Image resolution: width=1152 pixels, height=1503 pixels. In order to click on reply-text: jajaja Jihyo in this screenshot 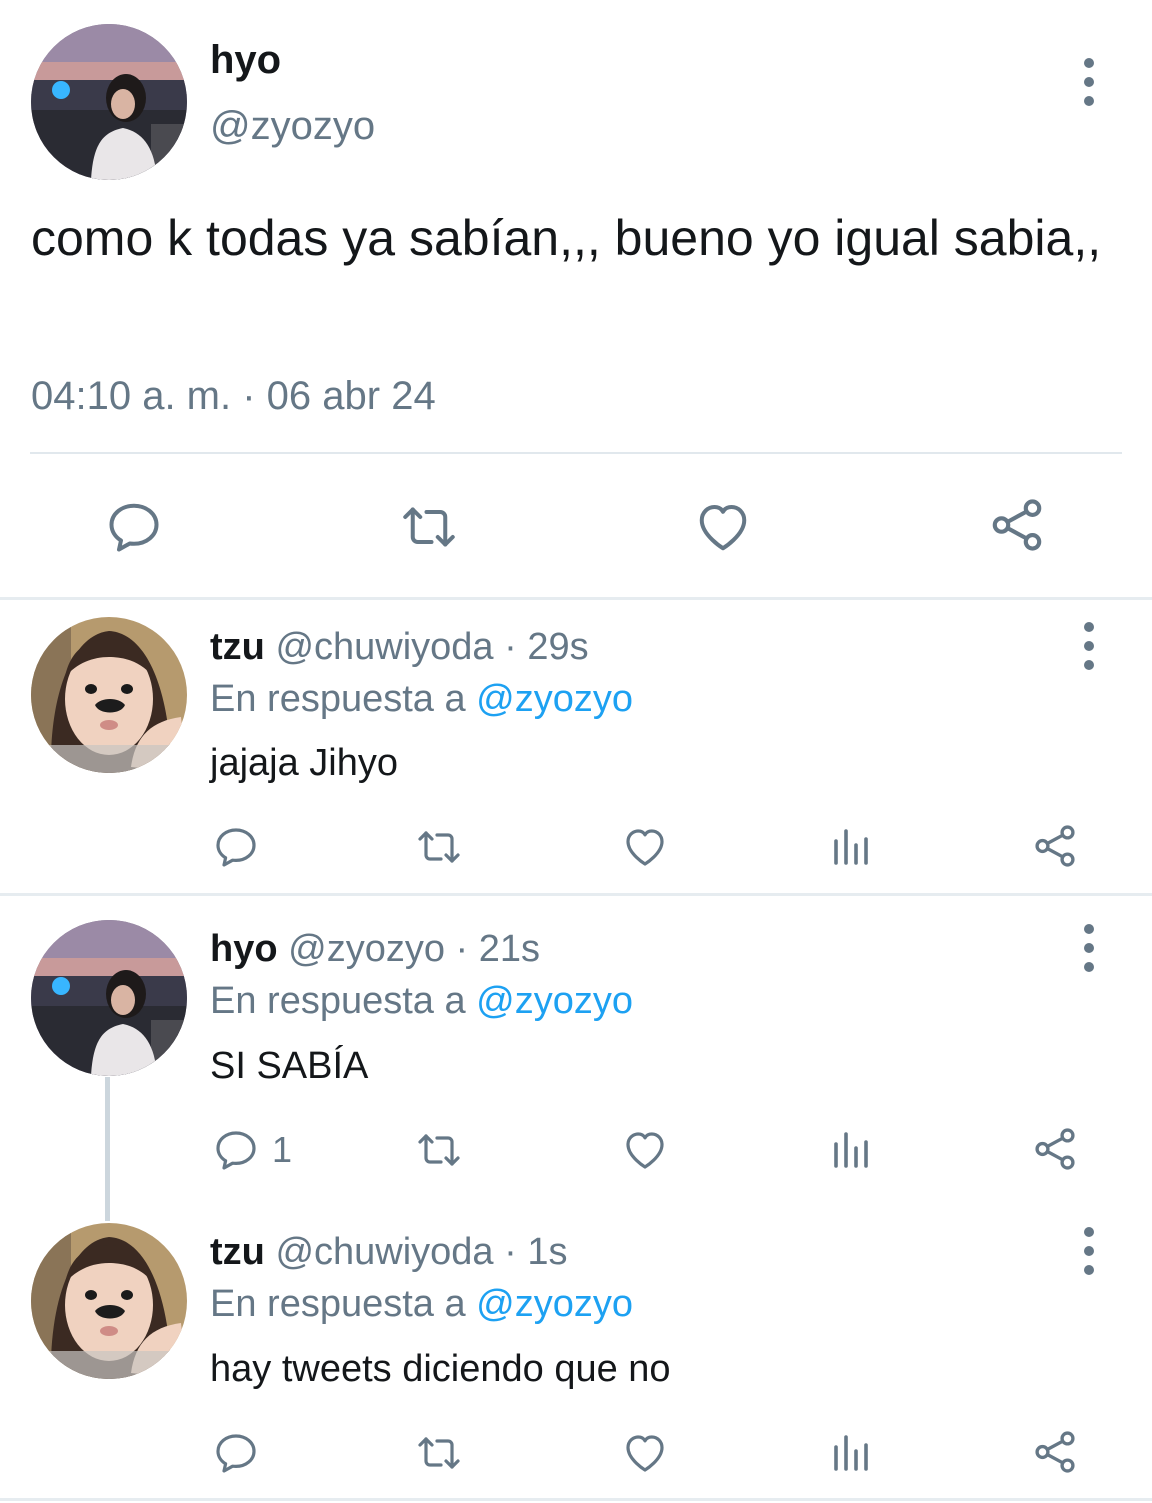, I will do `click(304, 763)`.